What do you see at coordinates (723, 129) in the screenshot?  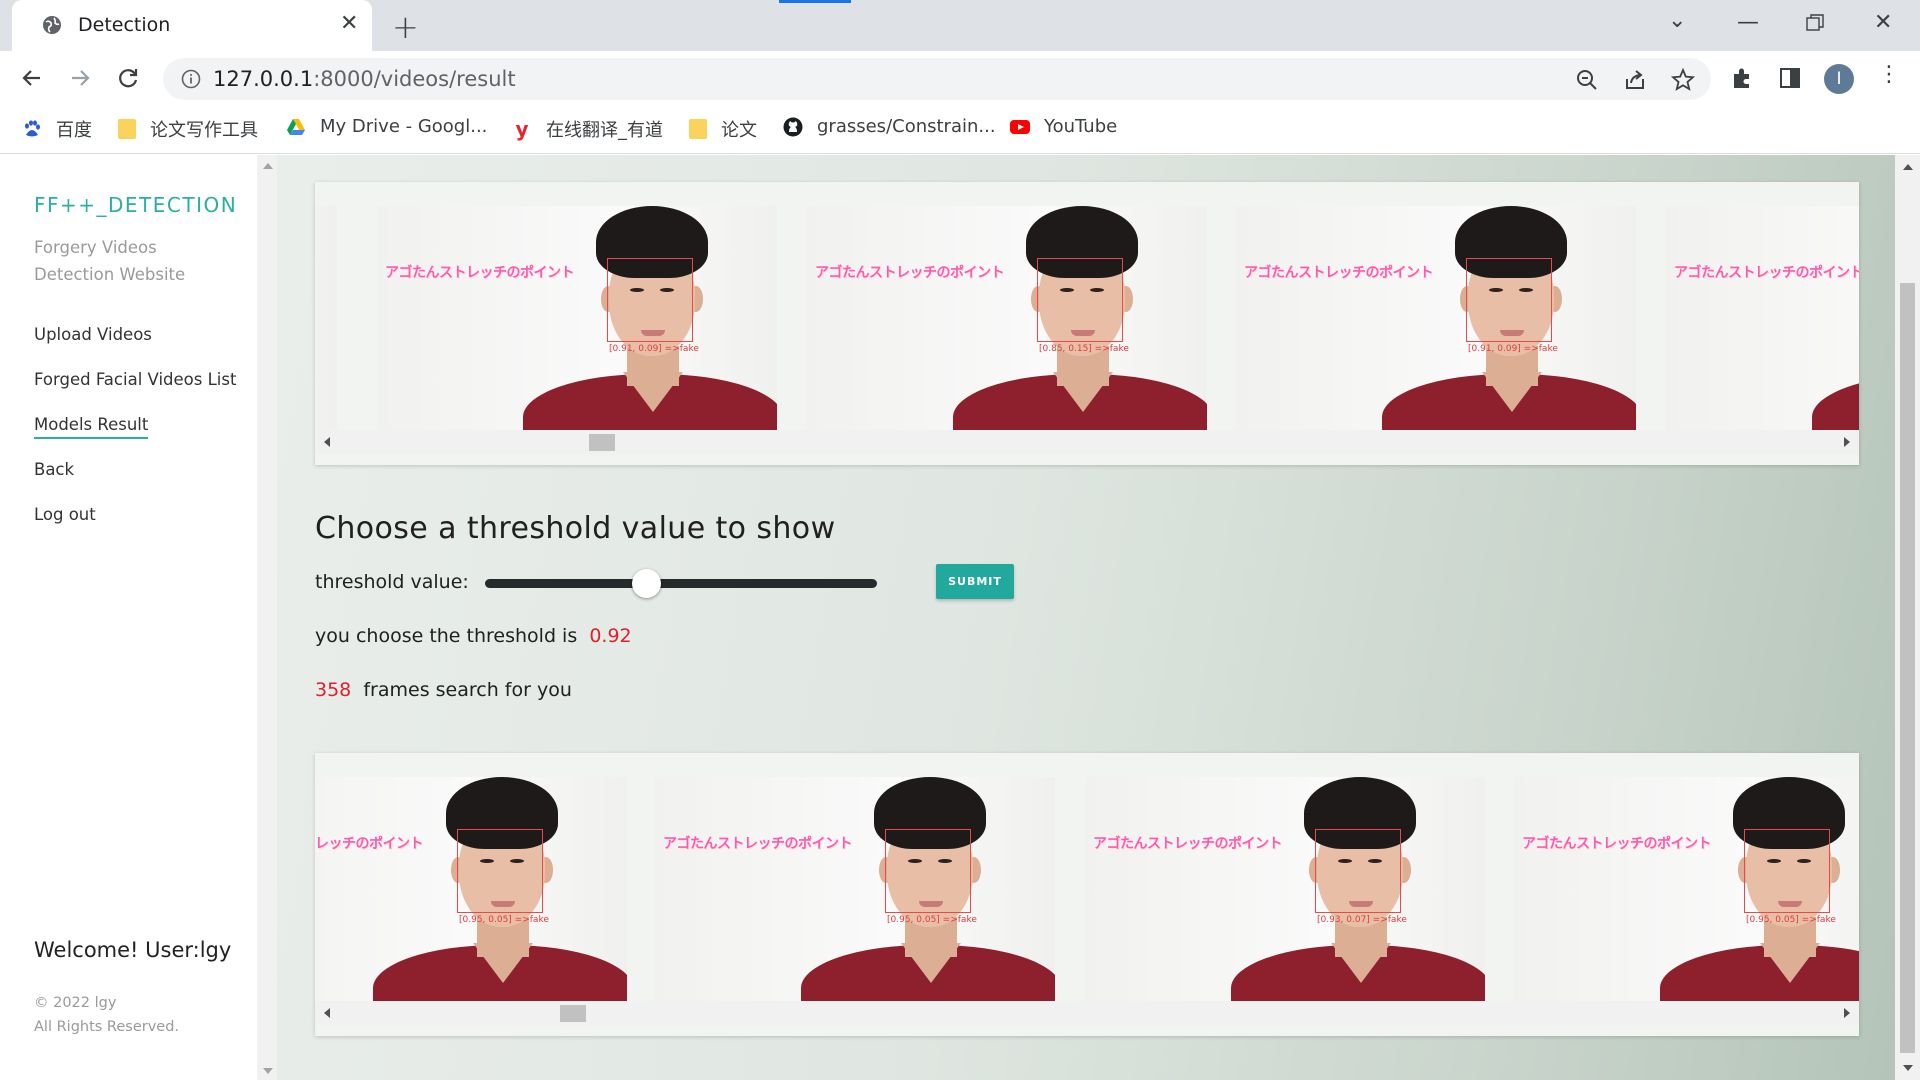 I see `bookmark-folder-papers: 论文` at bounding box center [723, 129].